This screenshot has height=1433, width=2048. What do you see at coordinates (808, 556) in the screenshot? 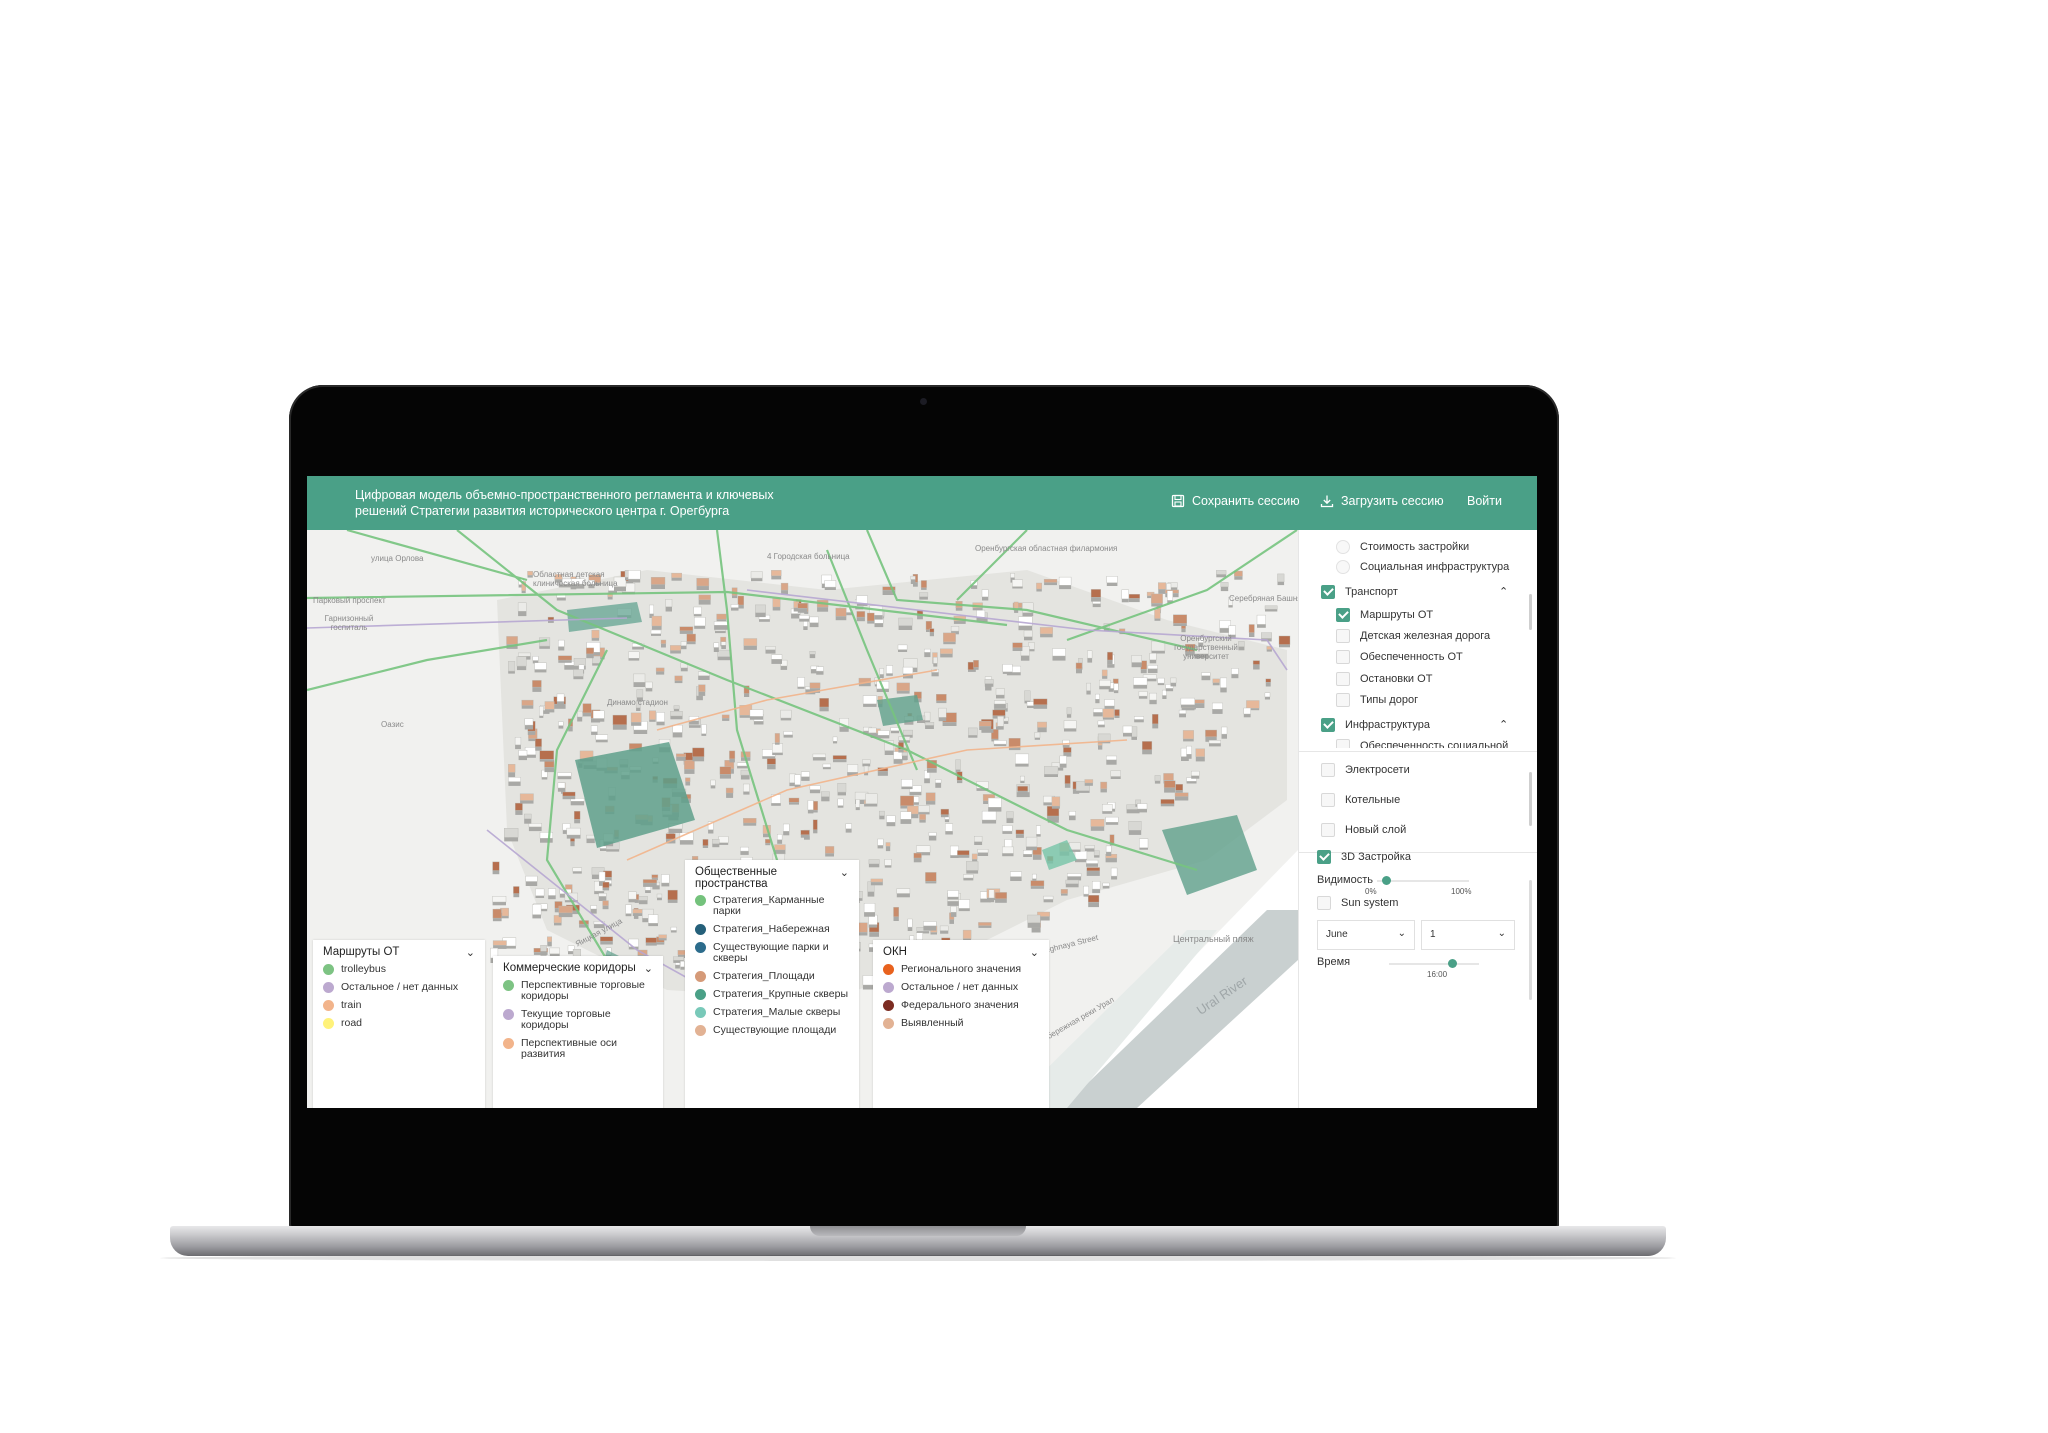
I see `label-hospital-4: 4 Городская больница` at bounding box center [808, 556].